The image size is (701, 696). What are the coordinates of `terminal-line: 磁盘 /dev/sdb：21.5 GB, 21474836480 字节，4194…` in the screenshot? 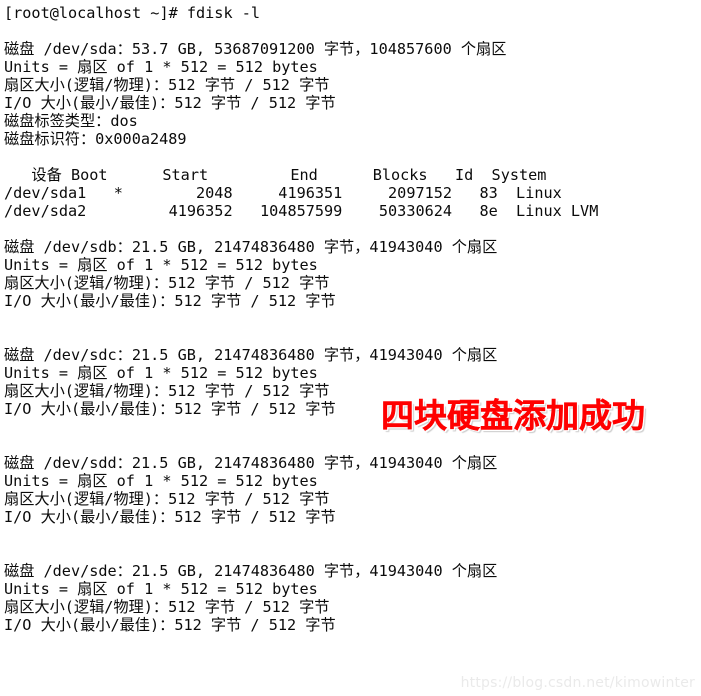 It's located at (251, 247).